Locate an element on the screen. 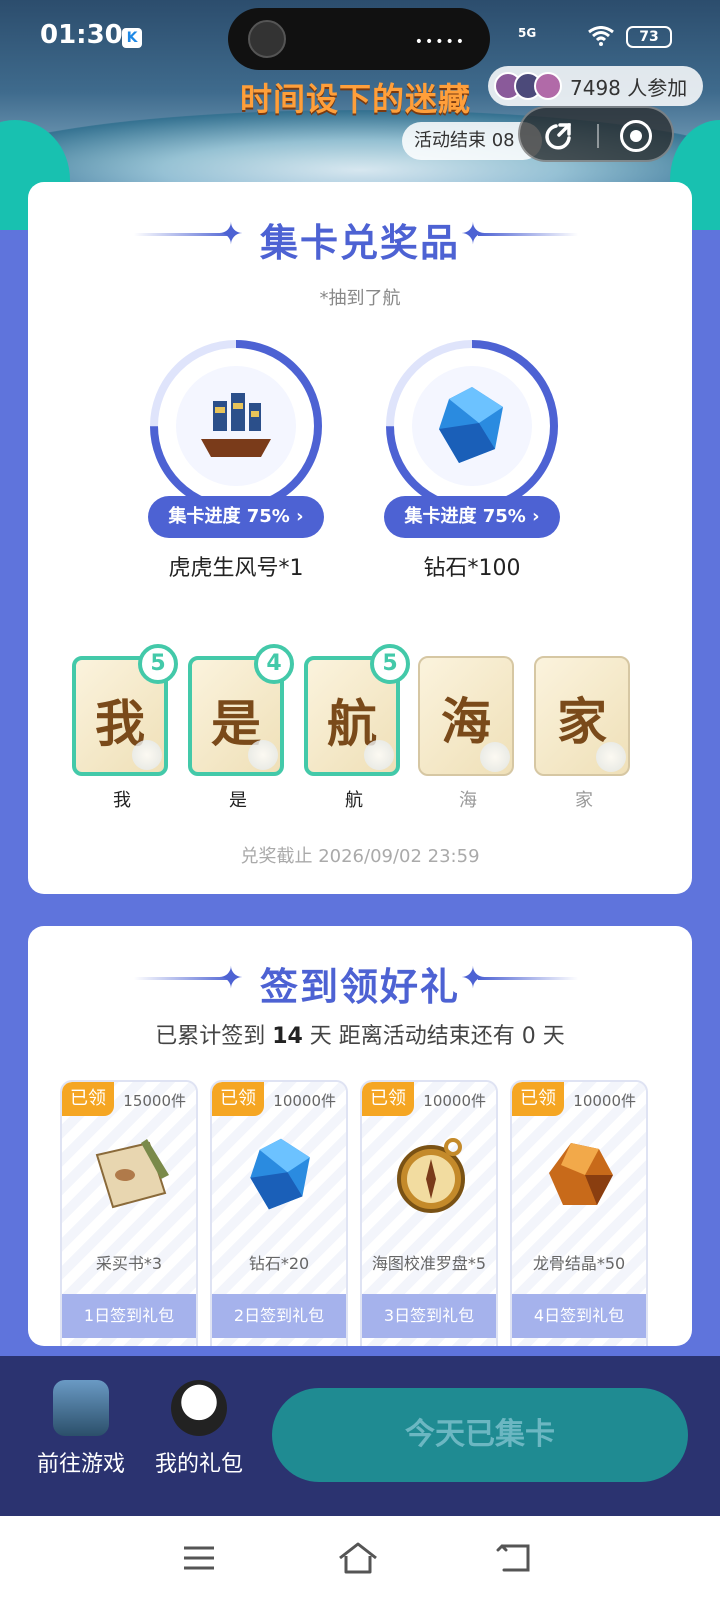 This screenshot has height=1600, width=720. char-card: 海 is located at coordinates (466, 716).